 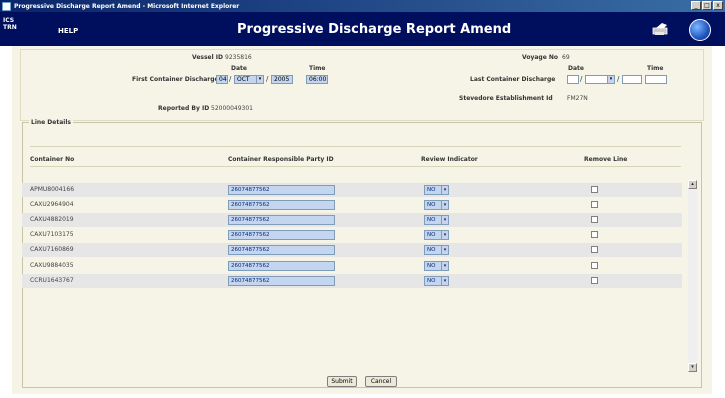 I want to click on first-month-value: OCT, so click(x=243, y=79).